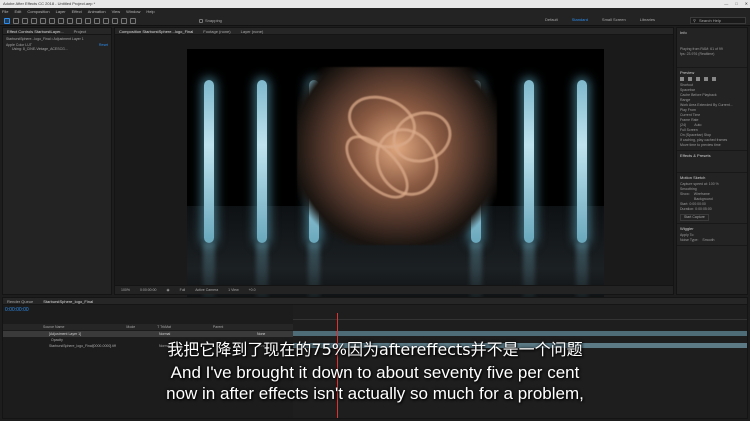  What do you see at coordinates (697, 54) in the screenshot?
I see `info-line: fps: 23.976 (Realtime)` at bounding box center [697, 54].